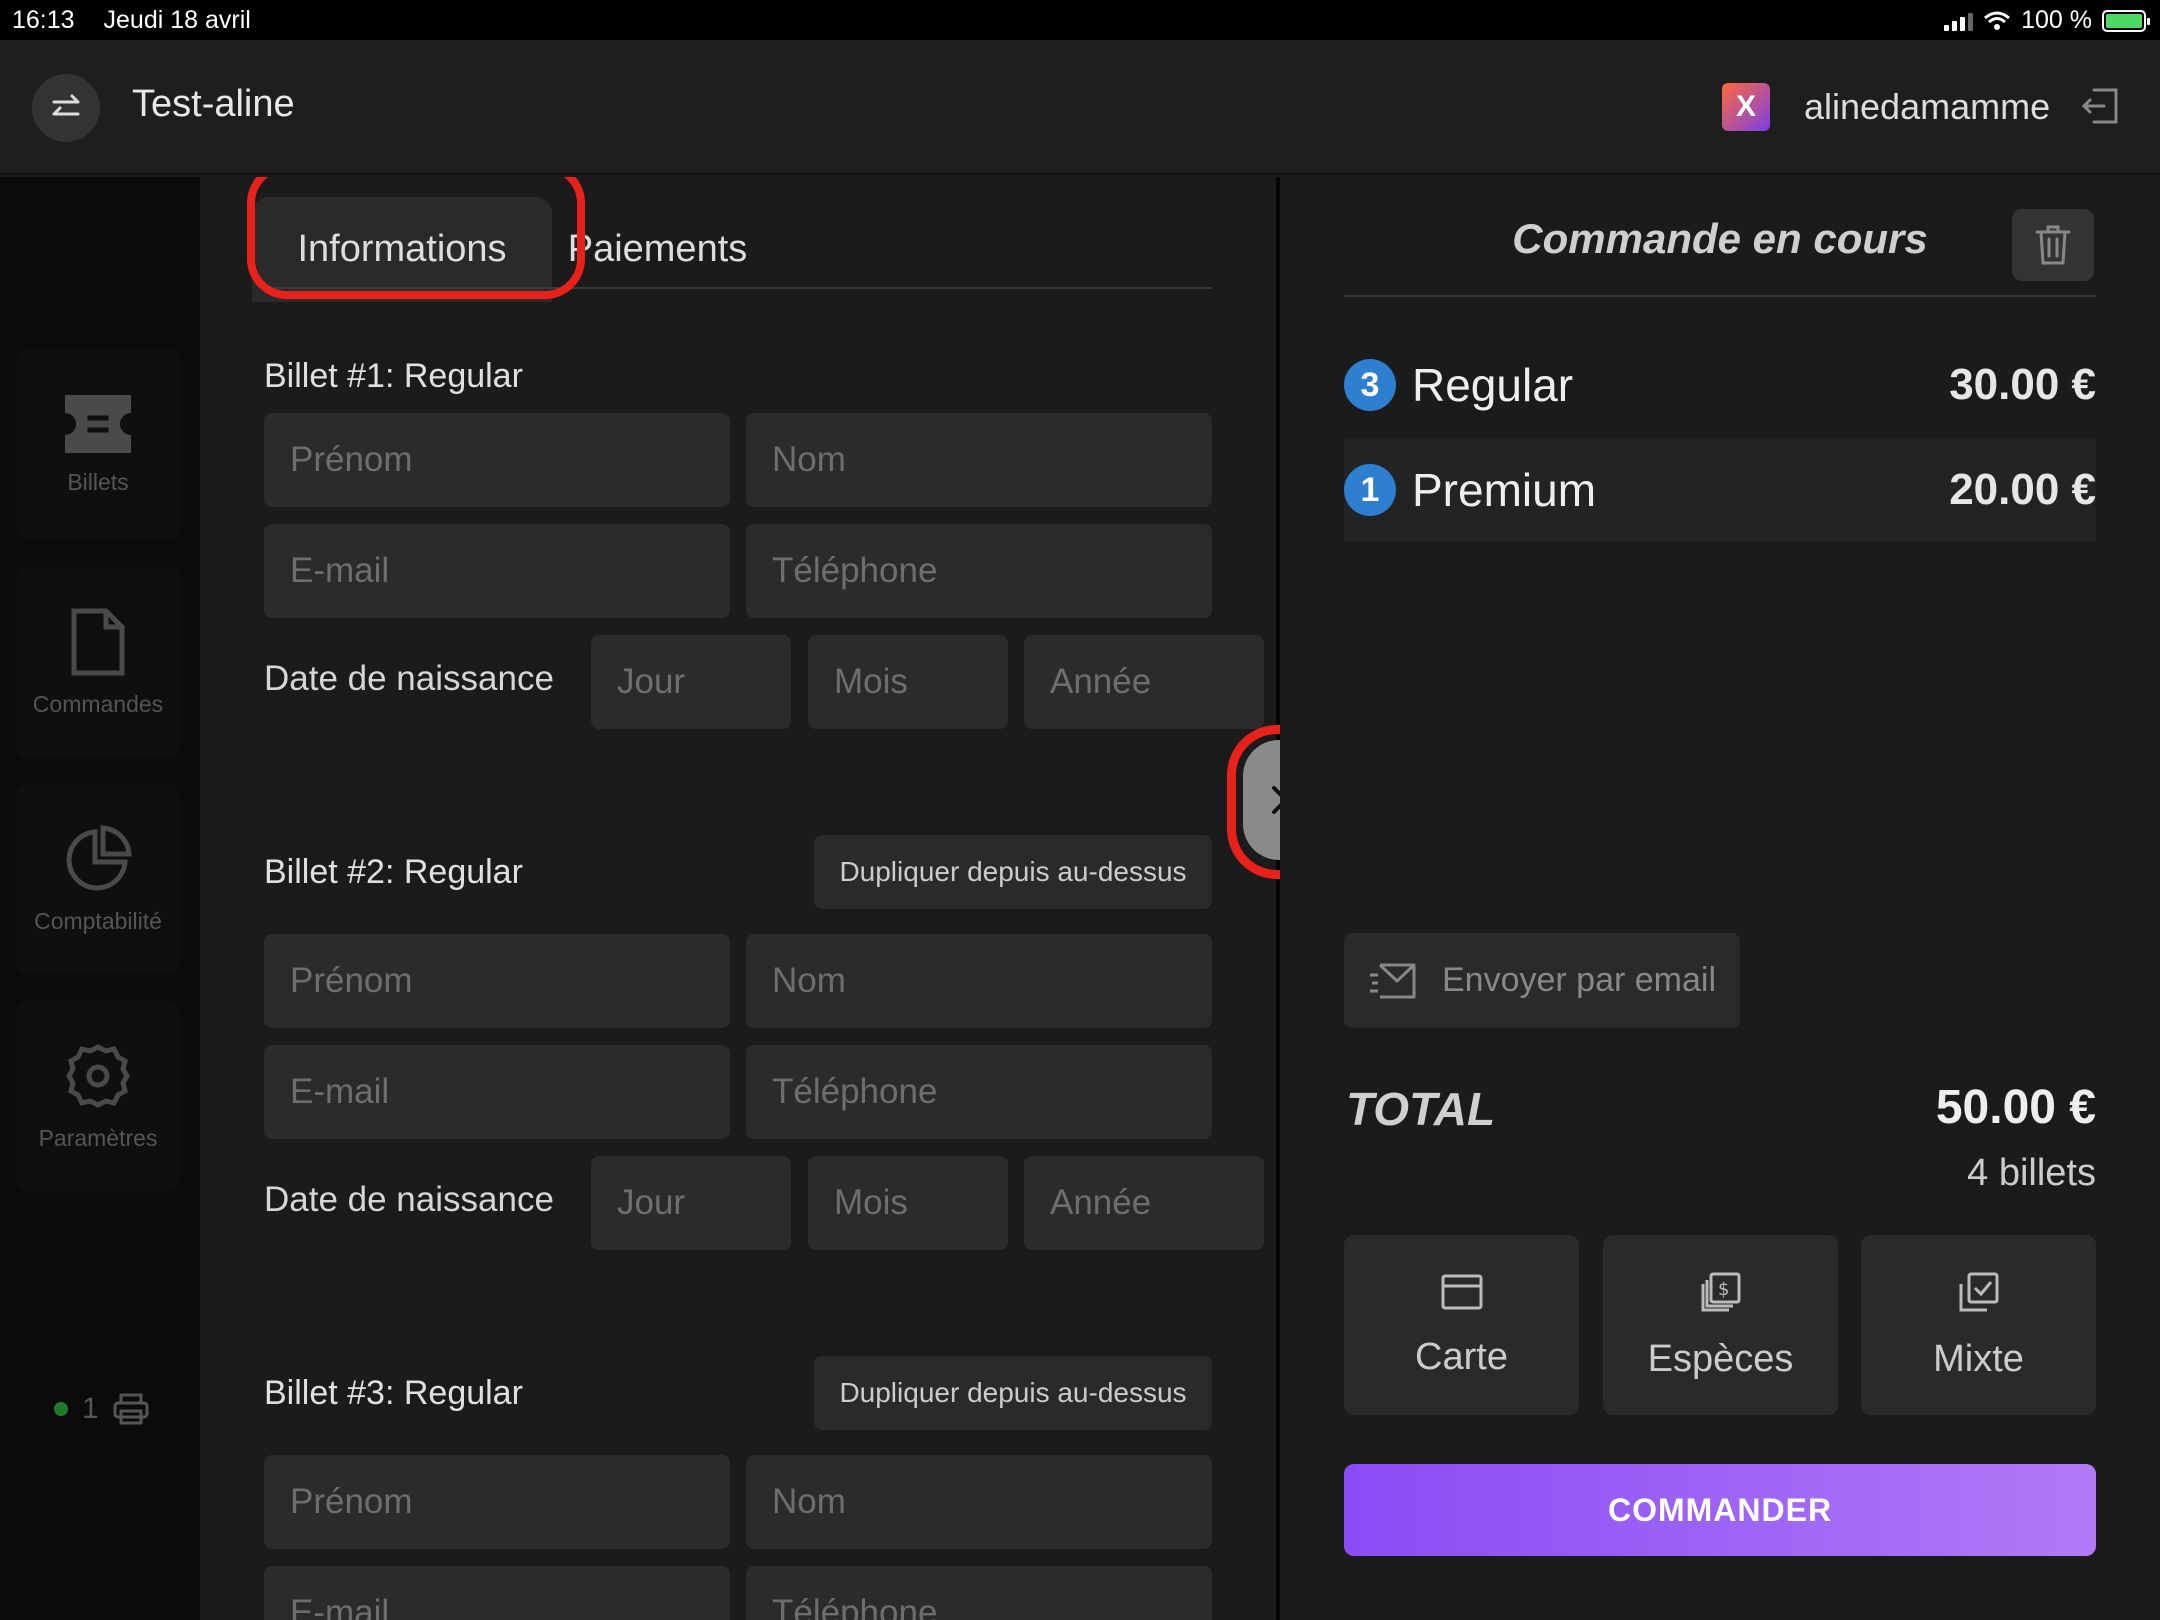 This screenshot has height=1620, width=2160. What do you see at coordinates (393, 872) in the screenshot?
I see `billet-title: Billet #2: Regular` at bounding box center [393, 872].